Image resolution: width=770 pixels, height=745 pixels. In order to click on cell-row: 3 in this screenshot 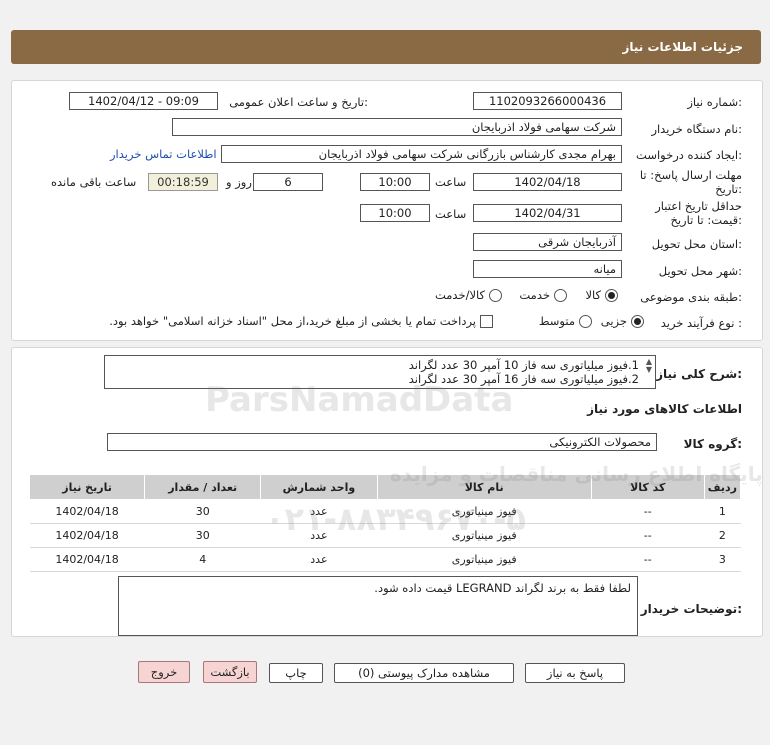, I will do `click(722, 559)`.